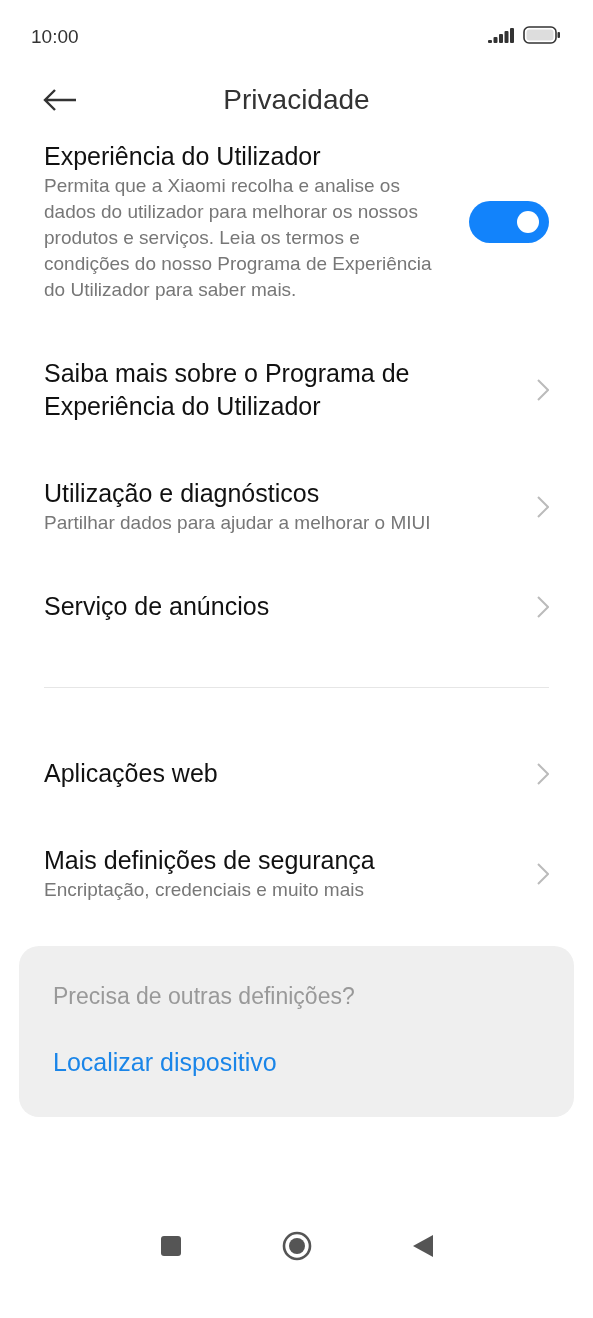 The image size is (593, 1318). I want to click on home-circle-icon, so click(296, 1246).